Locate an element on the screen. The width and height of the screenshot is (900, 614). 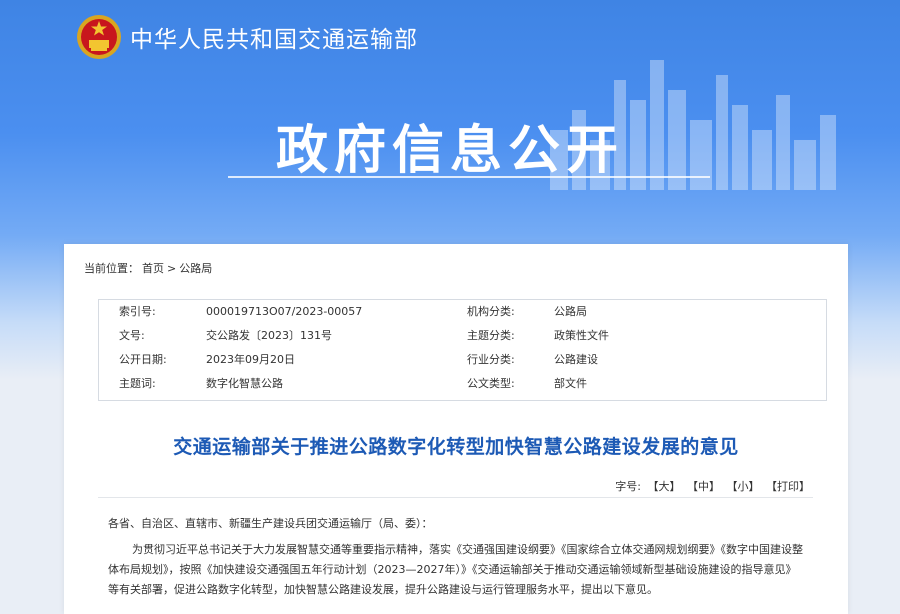
print-button: 【打印】 is located at coordinates (788, 486).